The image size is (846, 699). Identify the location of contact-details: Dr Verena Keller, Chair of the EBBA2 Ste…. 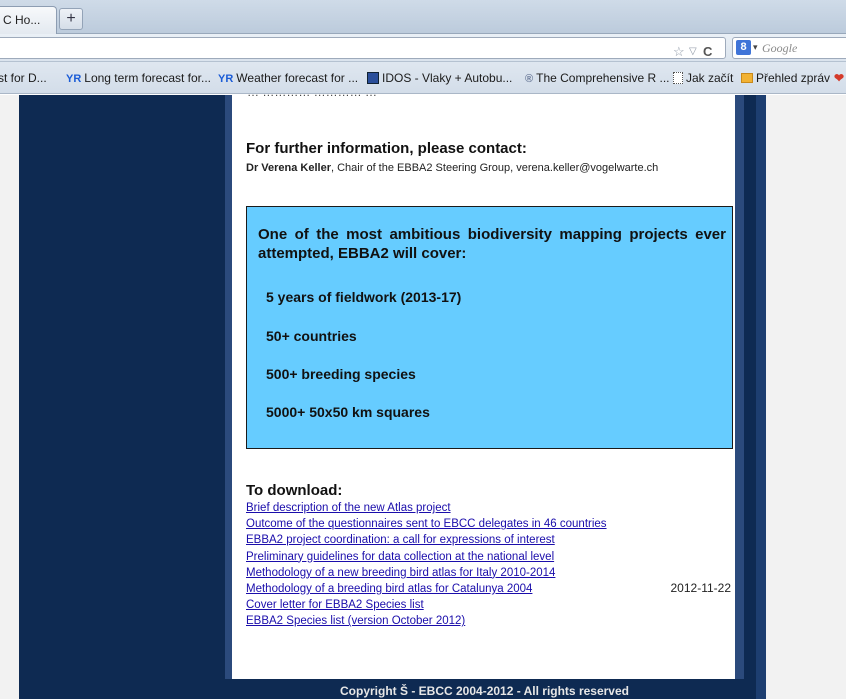
(452, 168).